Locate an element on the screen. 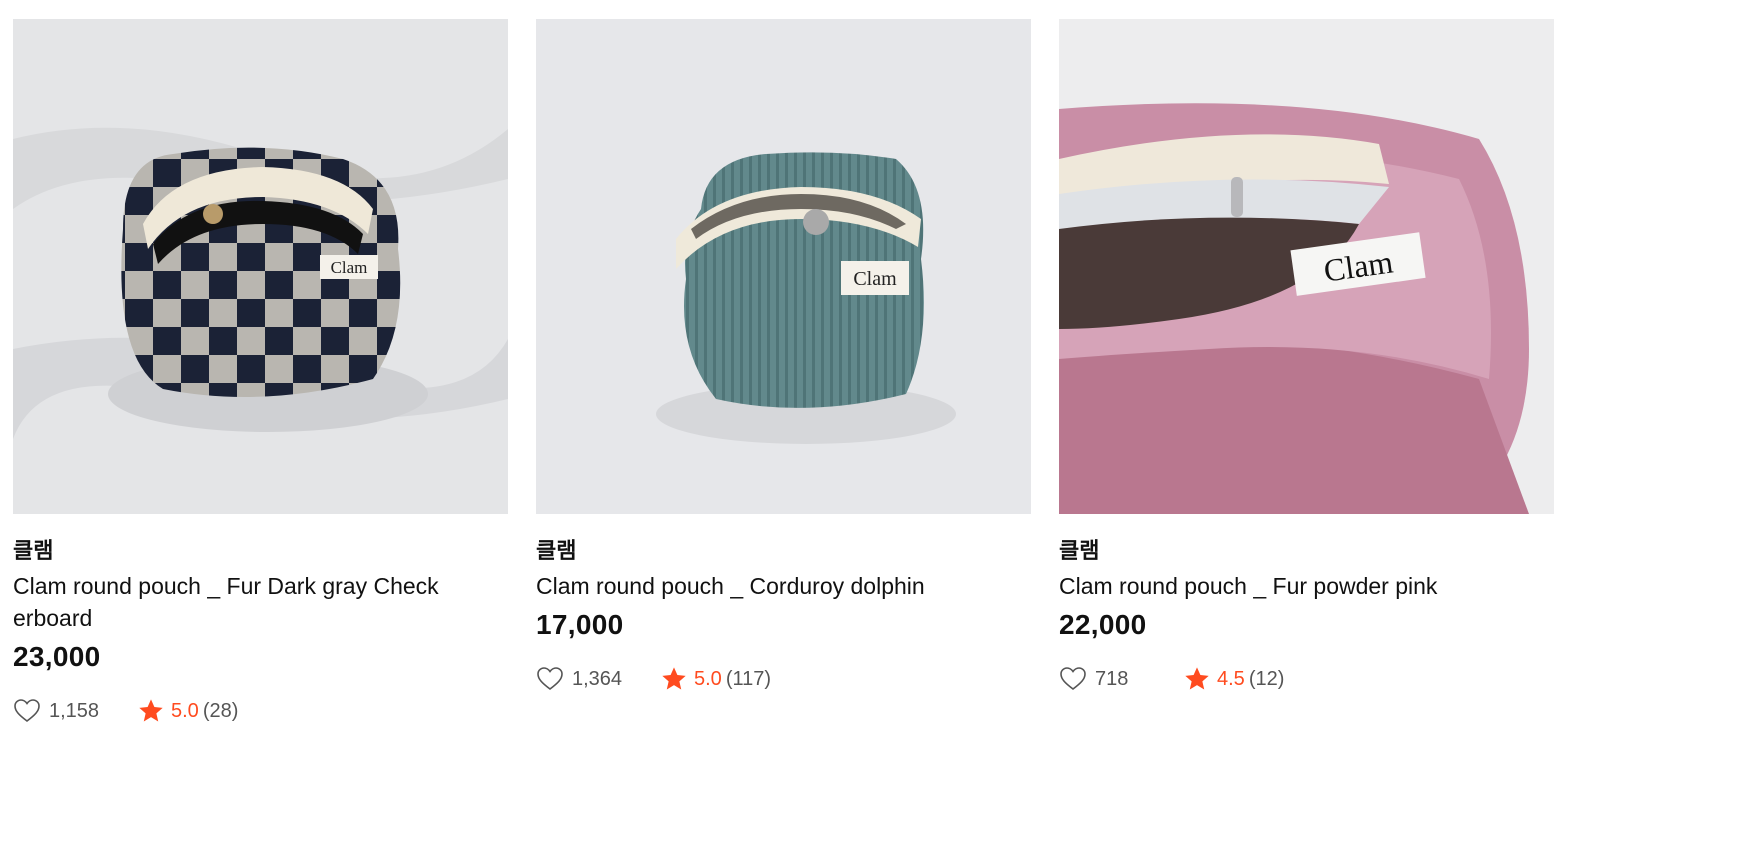 This screenshot has width=1740, height=844. review-count: (28) is located at coordinates (220, 710).